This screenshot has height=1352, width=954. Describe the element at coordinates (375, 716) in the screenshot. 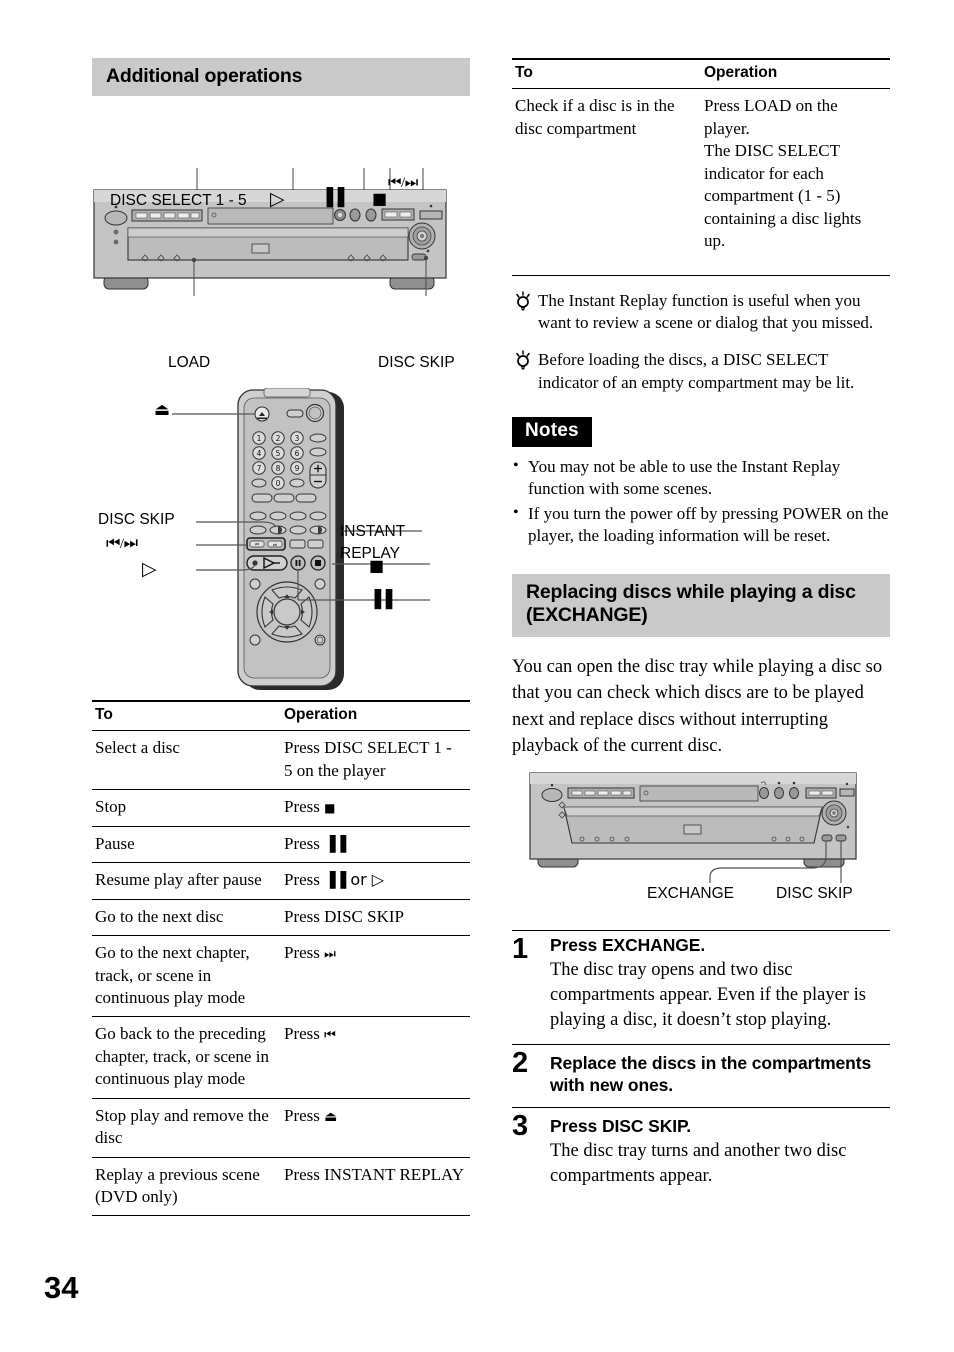

I see `column-header-operation: Operation` at that location.